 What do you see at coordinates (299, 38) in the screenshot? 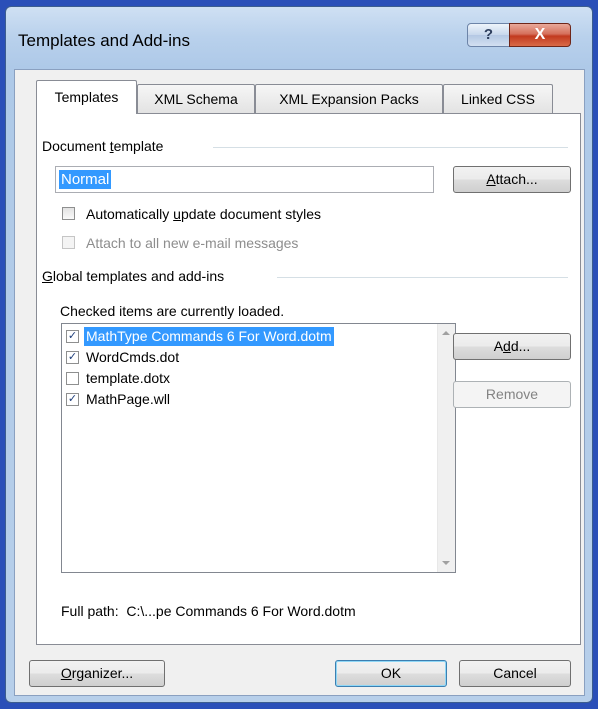
I see `title-bar: Templates and Add-ins ? X` at bounding box center [299, 38].